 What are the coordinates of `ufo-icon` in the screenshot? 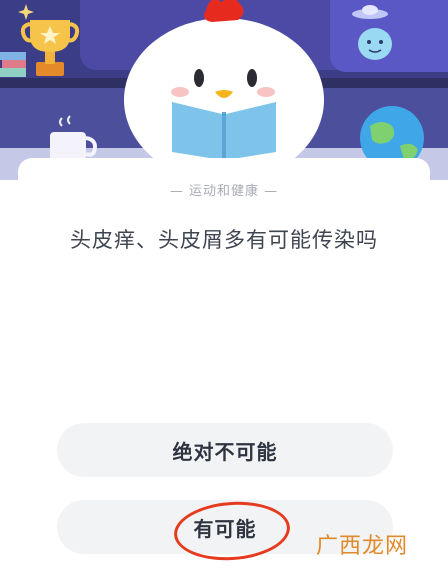 It's located at (370, 12).